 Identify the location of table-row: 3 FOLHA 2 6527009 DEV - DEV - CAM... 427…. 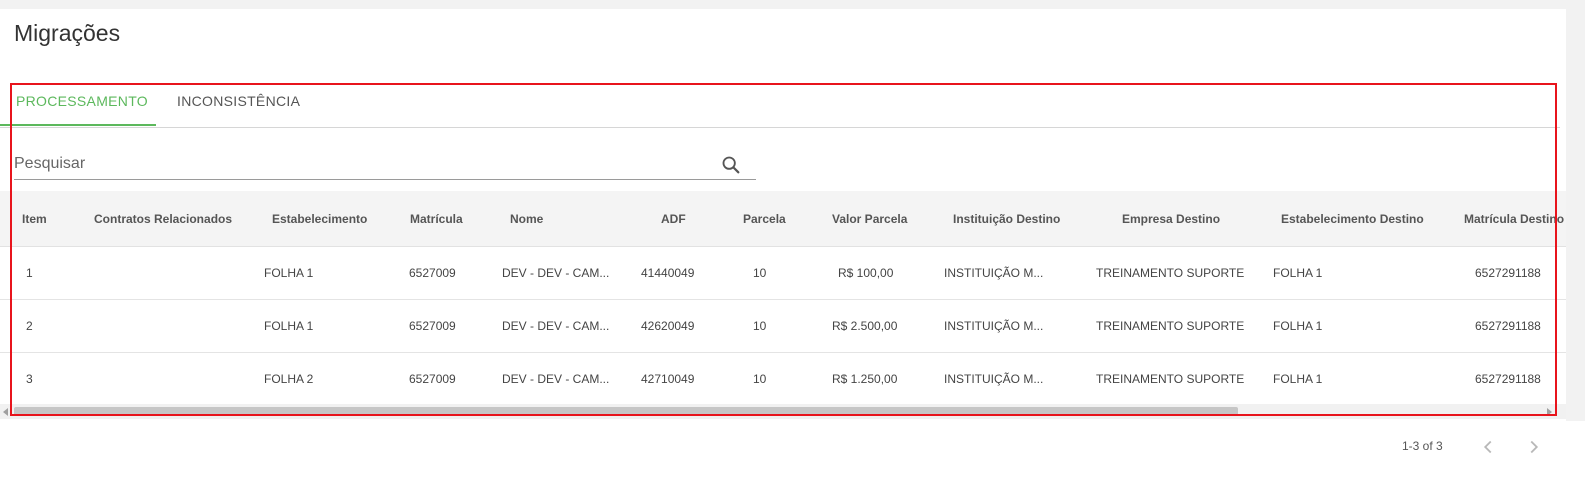
(783, 379).